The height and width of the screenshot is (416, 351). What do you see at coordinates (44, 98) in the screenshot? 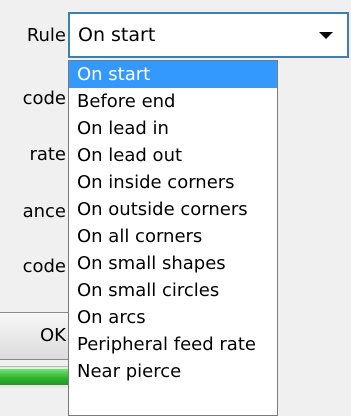
I see `code-label: code` at bounding box center [44, 98].